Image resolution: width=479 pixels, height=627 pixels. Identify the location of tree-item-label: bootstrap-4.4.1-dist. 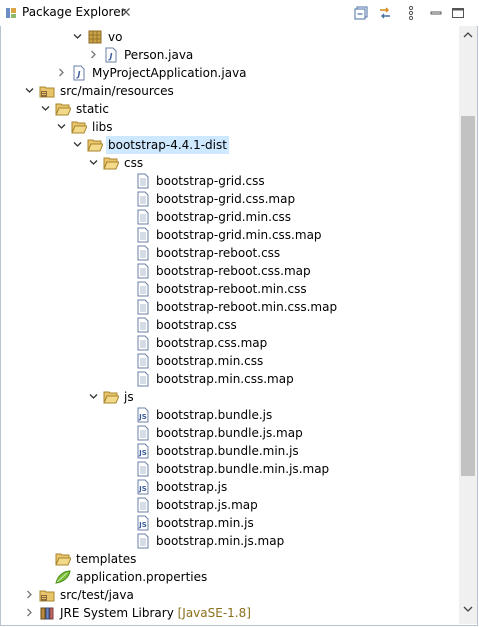
(167, 145).